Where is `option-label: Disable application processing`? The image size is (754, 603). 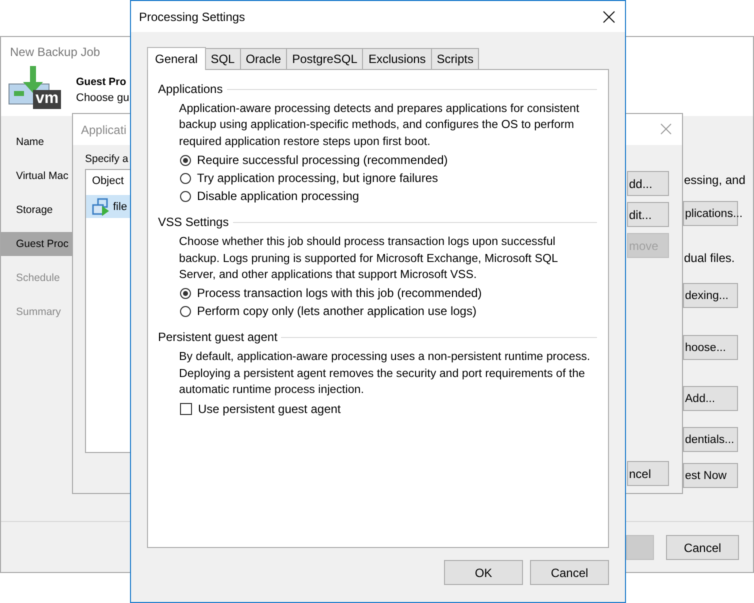
option-label: Disable application processing is located at coordinates (278, 196).